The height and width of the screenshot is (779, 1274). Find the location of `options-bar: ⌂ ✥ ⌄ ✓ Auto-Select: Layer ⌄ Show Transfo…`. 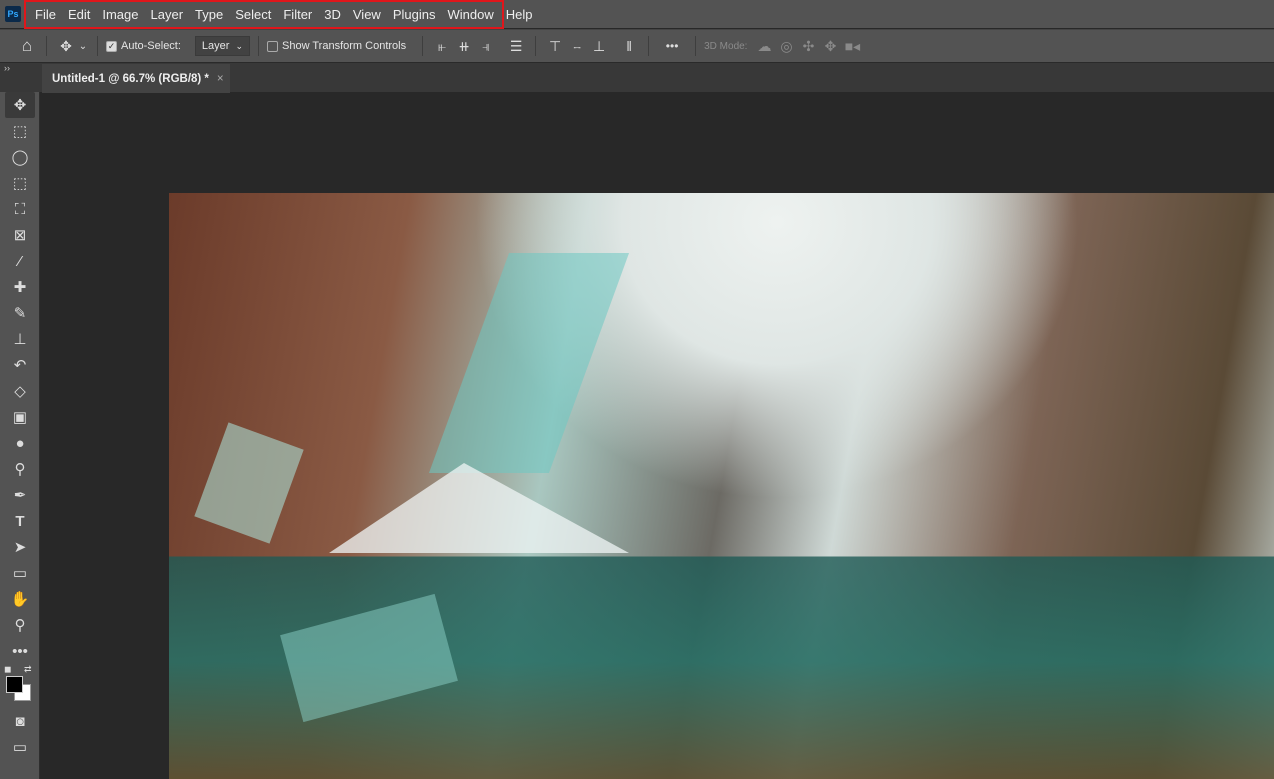

options-bar: ⌂ ✥ ⌄ ✓ Auto-Select: Layer ⌄ Show Transfo… is located at coordinates (637, 45).